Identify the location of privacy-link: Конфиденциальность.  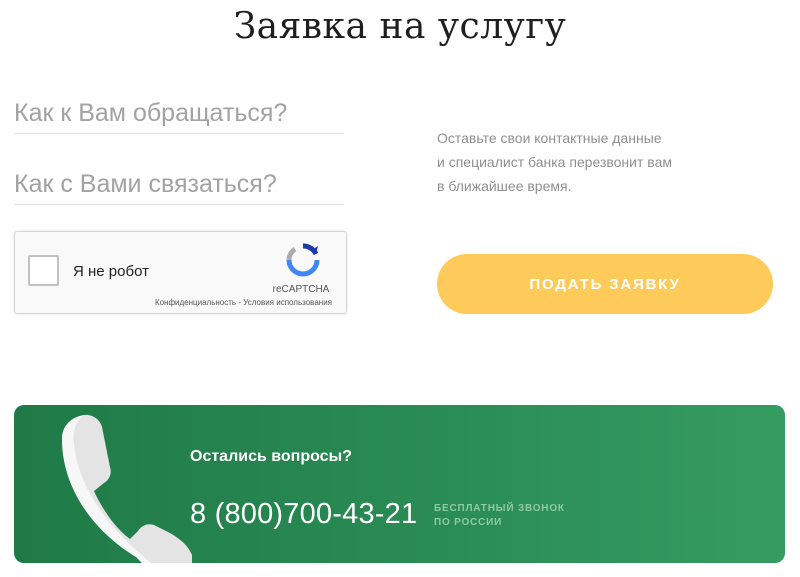
(195, 302).